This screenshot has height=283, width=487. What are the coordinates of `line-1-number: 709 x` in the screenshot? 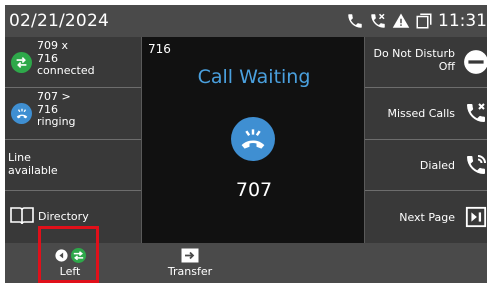 It's located at (53, 45).